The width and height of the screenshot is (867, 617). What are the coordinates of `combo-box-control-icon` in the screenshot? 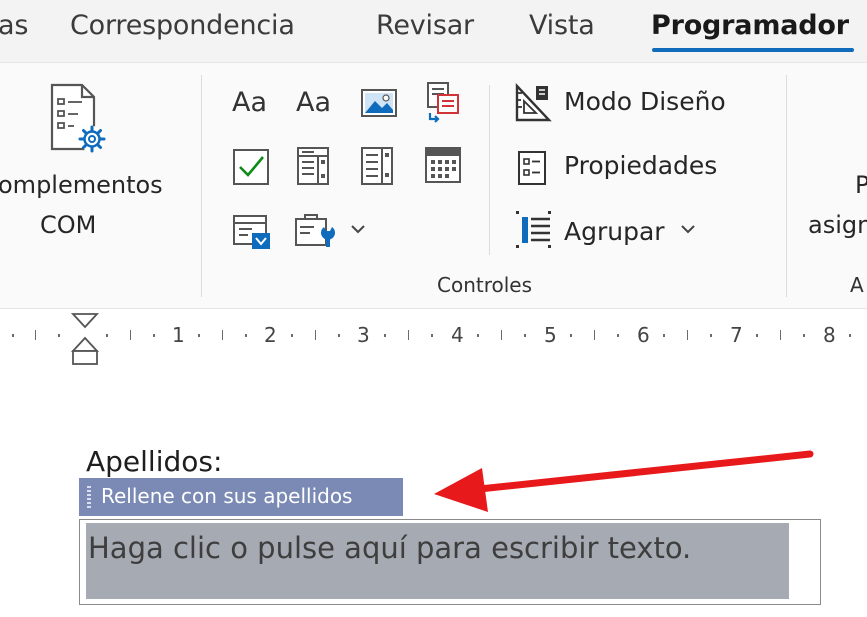 It's located at (313, 166).